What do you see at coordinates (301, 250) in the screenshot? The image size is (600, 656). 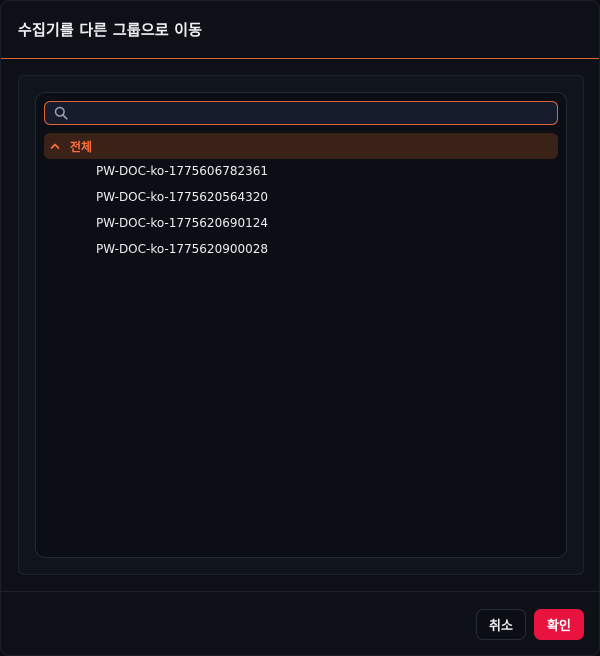 I see `tree-item-collector: PW-DOC-ko-1775620900028` at bounding box center [301, 250].